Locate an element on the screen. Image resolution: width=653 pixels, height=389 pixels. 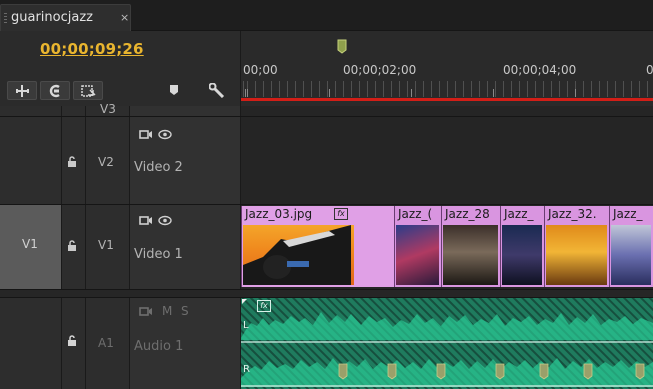
channel-left-label: L is located at coordinates (246, 325).